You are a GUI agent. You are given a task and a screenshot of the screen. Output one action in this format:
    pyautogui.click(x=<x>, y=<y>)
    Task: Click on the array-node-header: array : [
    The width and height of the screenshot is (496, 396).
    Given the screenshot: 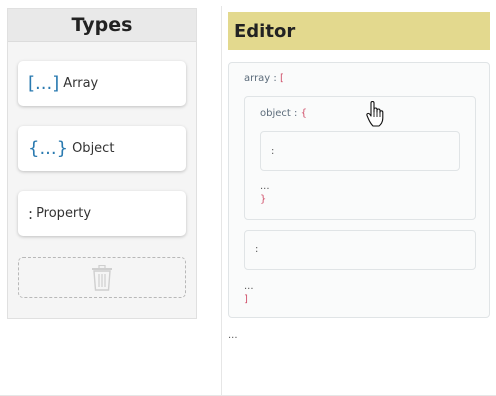 What is the action you would take?
    pyautogui.click(x=264, y=78)
    